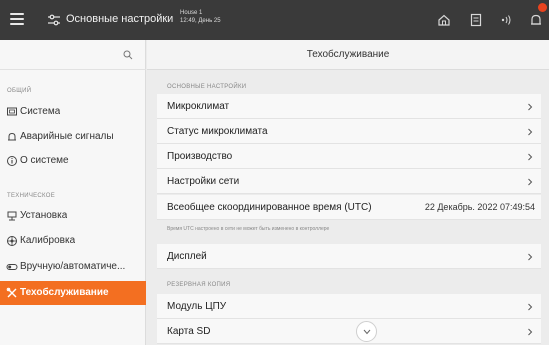  Describe the element at coordinates (189, 331) in the screenshot. I see `row-label: Карта SD` at that location.